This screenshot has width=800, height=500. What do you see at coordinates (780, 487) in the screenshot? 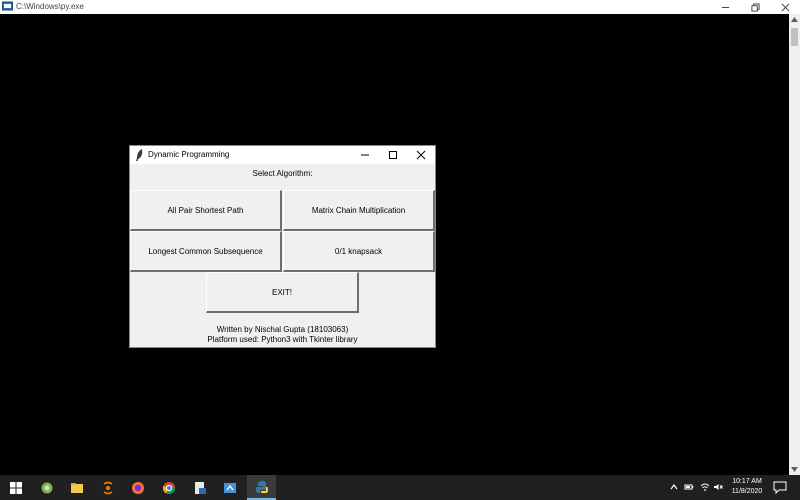
I see `notification-center-icon` at bounding box center [780, 487].